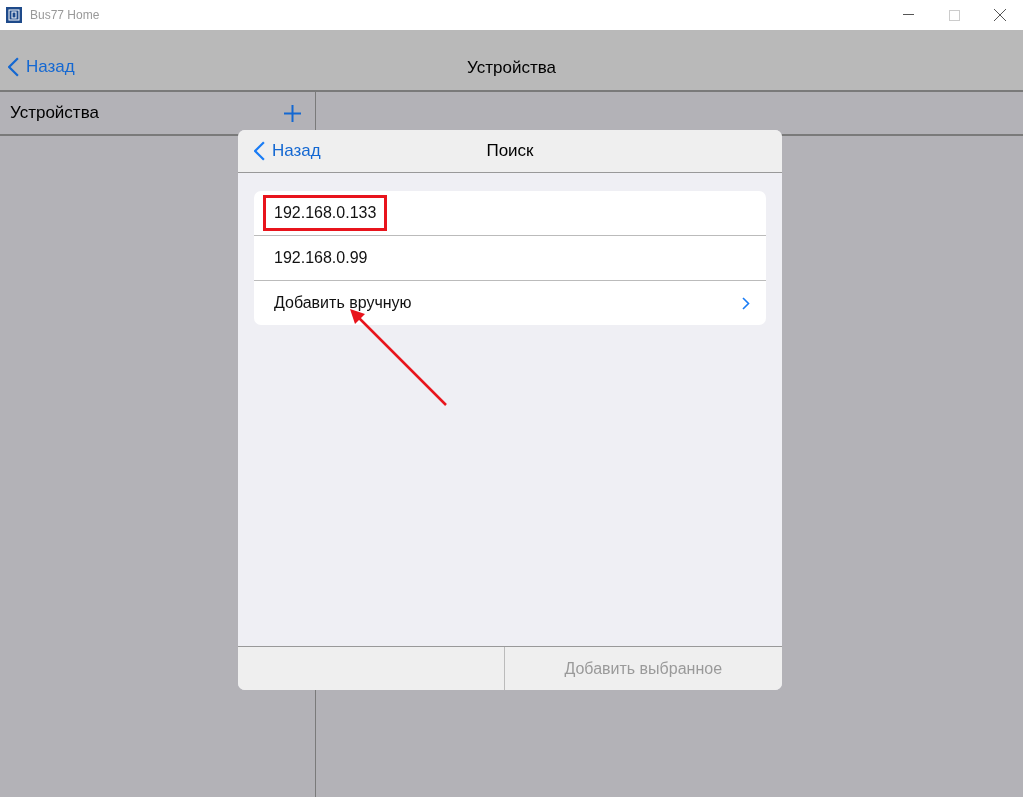 The height and width of the screenshot is (797, 1023). Describe the element at coordinates (1000, 15) in the screenshot. I see `close-icon` at that location.